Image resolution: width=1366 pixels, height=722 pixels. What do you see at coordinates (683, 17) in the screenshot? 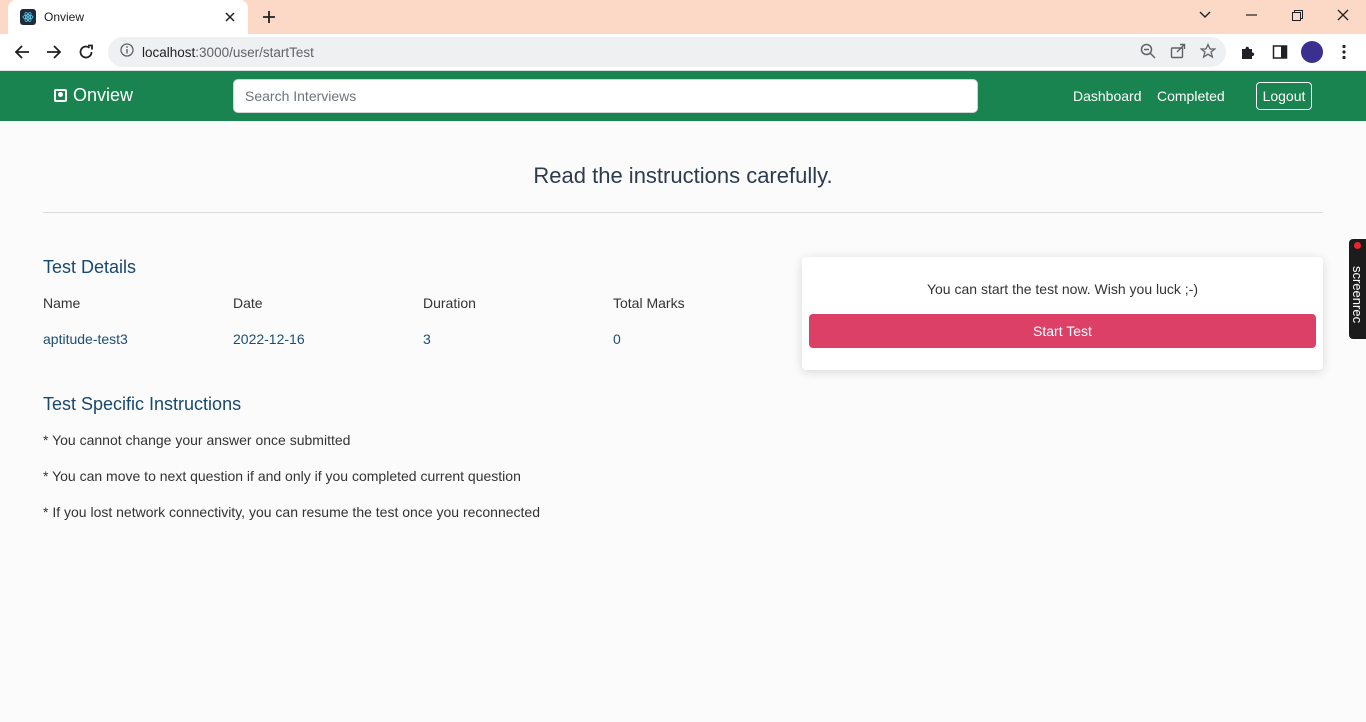
I see `browser-tab-strip: Onview` at bounding box center [683, 17].